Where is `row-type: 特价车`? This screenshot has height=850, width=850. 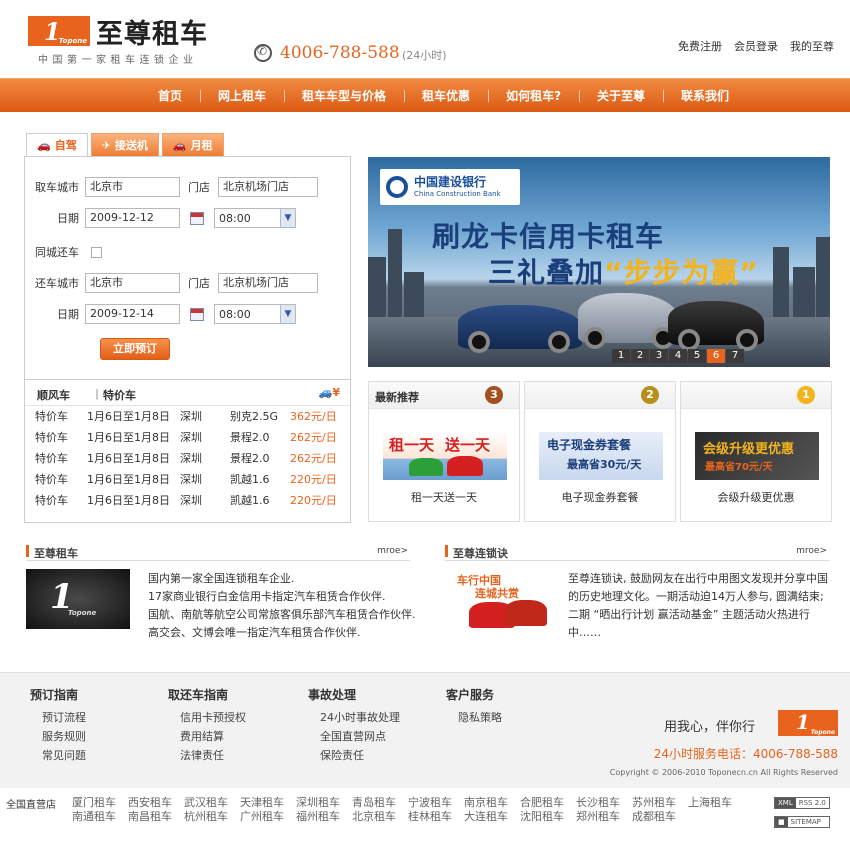 row-type: 特价车 is located at coordinates (51, 437).